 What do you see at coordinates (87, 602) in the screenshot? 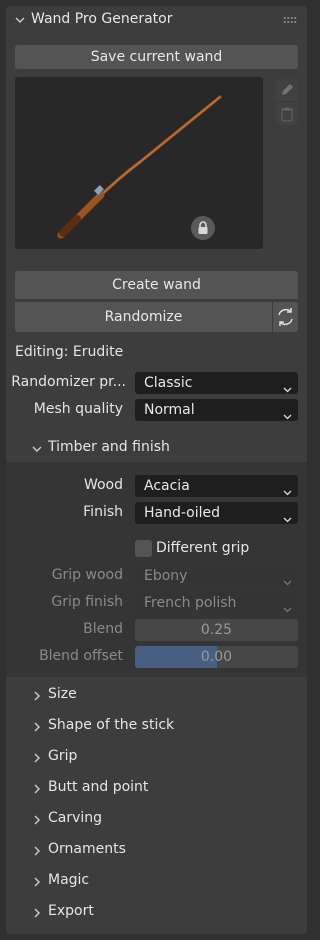
I see `grip-finish-label: Grip finish` at bounding box center [87, 602].